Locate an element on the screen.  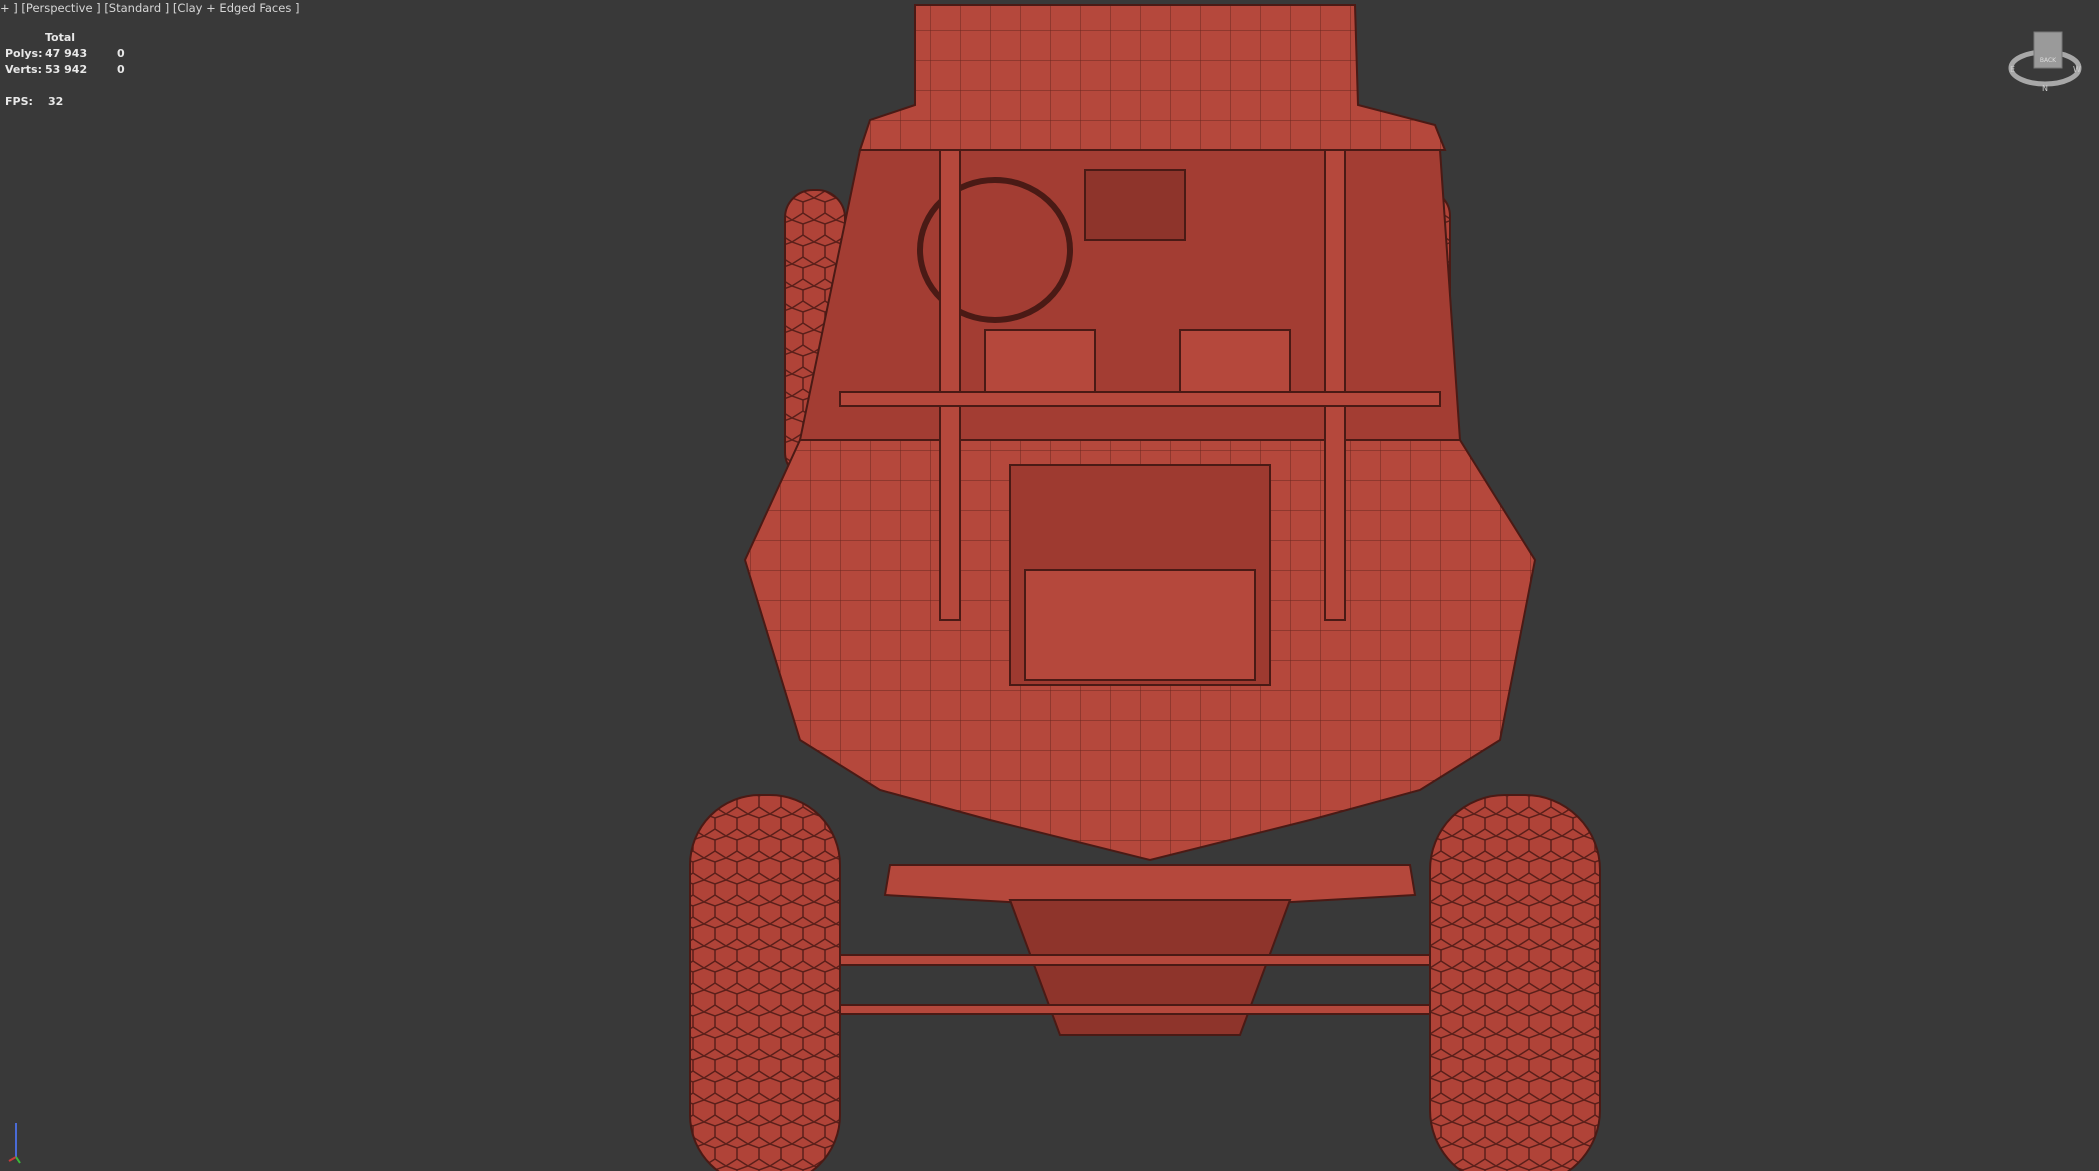
fps-label: FPS: is located at coordinates (19, 101).